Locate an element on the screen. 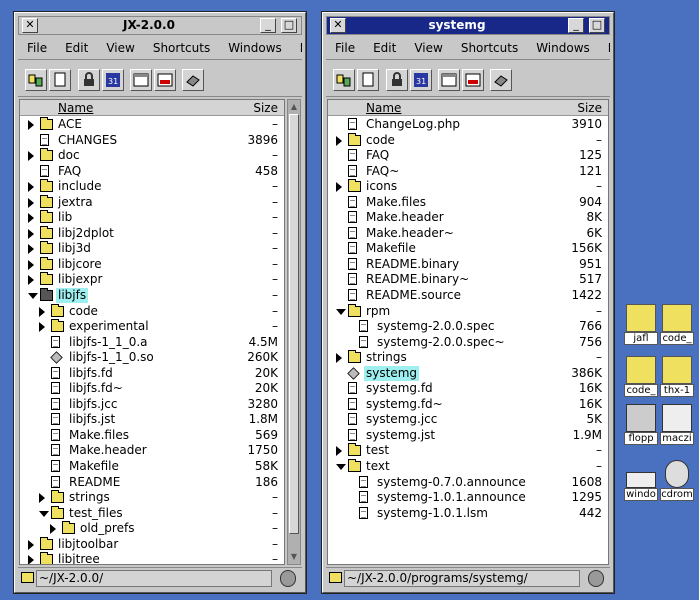 The image size is (699, 600). file-row: libjfs-1_1_0.so 260K is located at coordinates (152, 358).